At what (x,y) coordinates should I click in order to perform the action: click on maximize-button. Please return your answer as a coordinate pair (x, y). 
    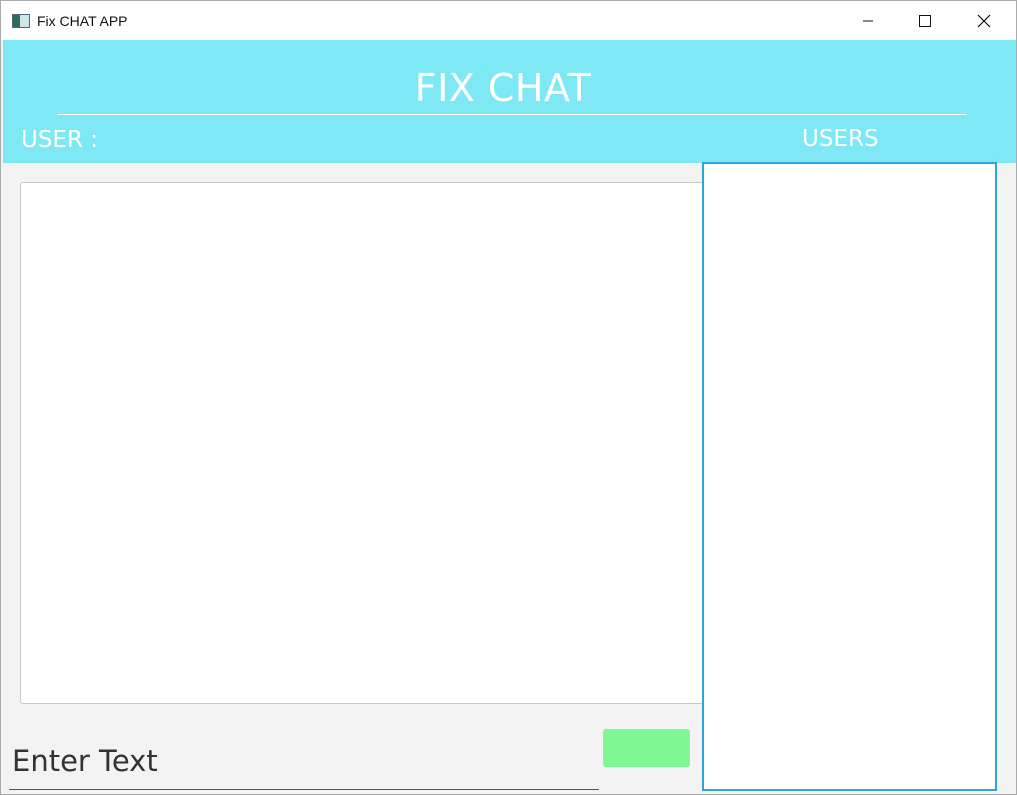
    Looking at the image, I should click on (925, 20).